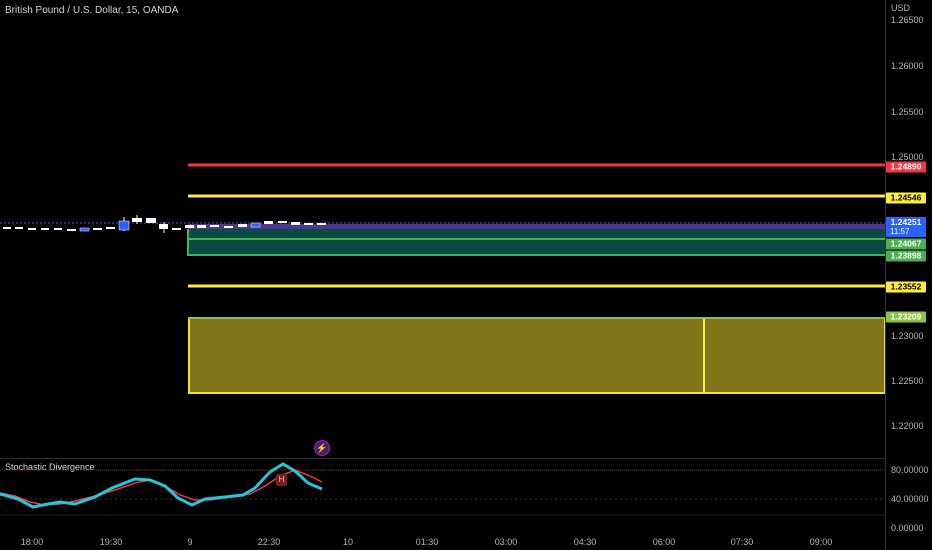  Describe the element at coordinates (907, 66) in the screenshot. I see `price-tick: 1.26000` at that location.